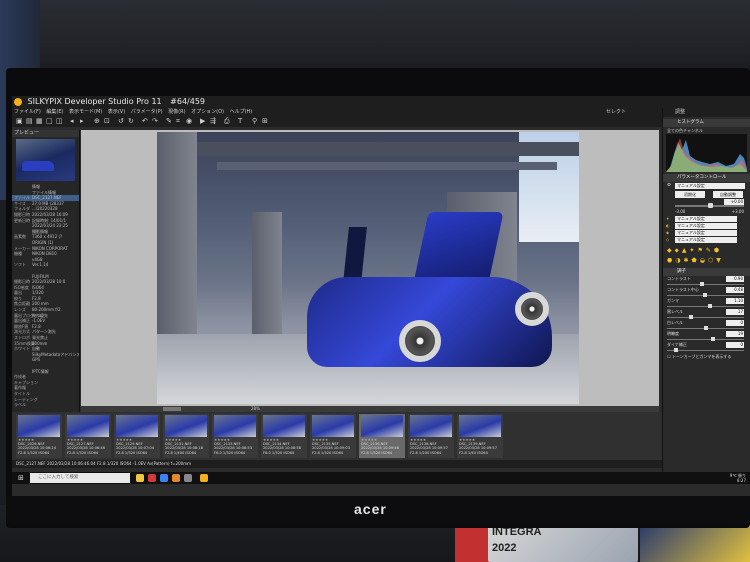  Describe the element at coordinates (97, 121) in the screenshot. I see `zoom-icon: ⊕` at that location.